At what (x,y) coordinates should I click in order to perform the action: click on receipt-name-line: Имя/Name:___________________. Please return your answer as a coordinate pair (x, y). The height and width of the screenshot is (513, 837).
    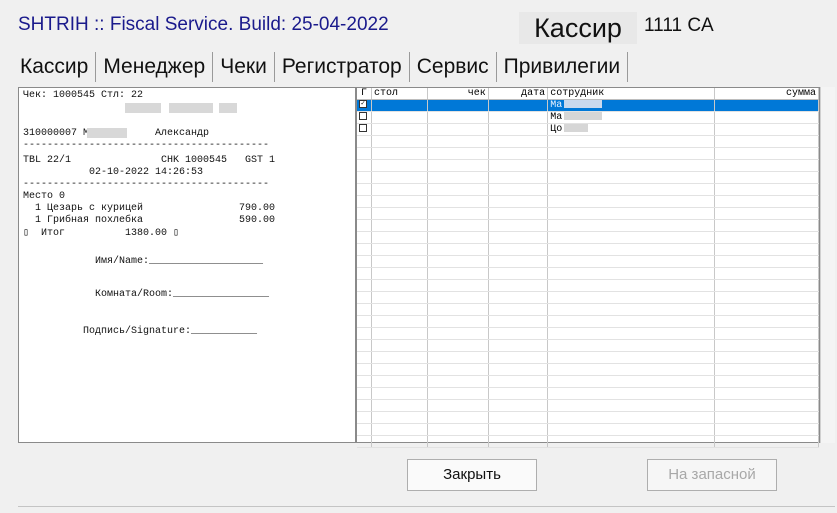
    Looking at the image, I should click on (143, 261).